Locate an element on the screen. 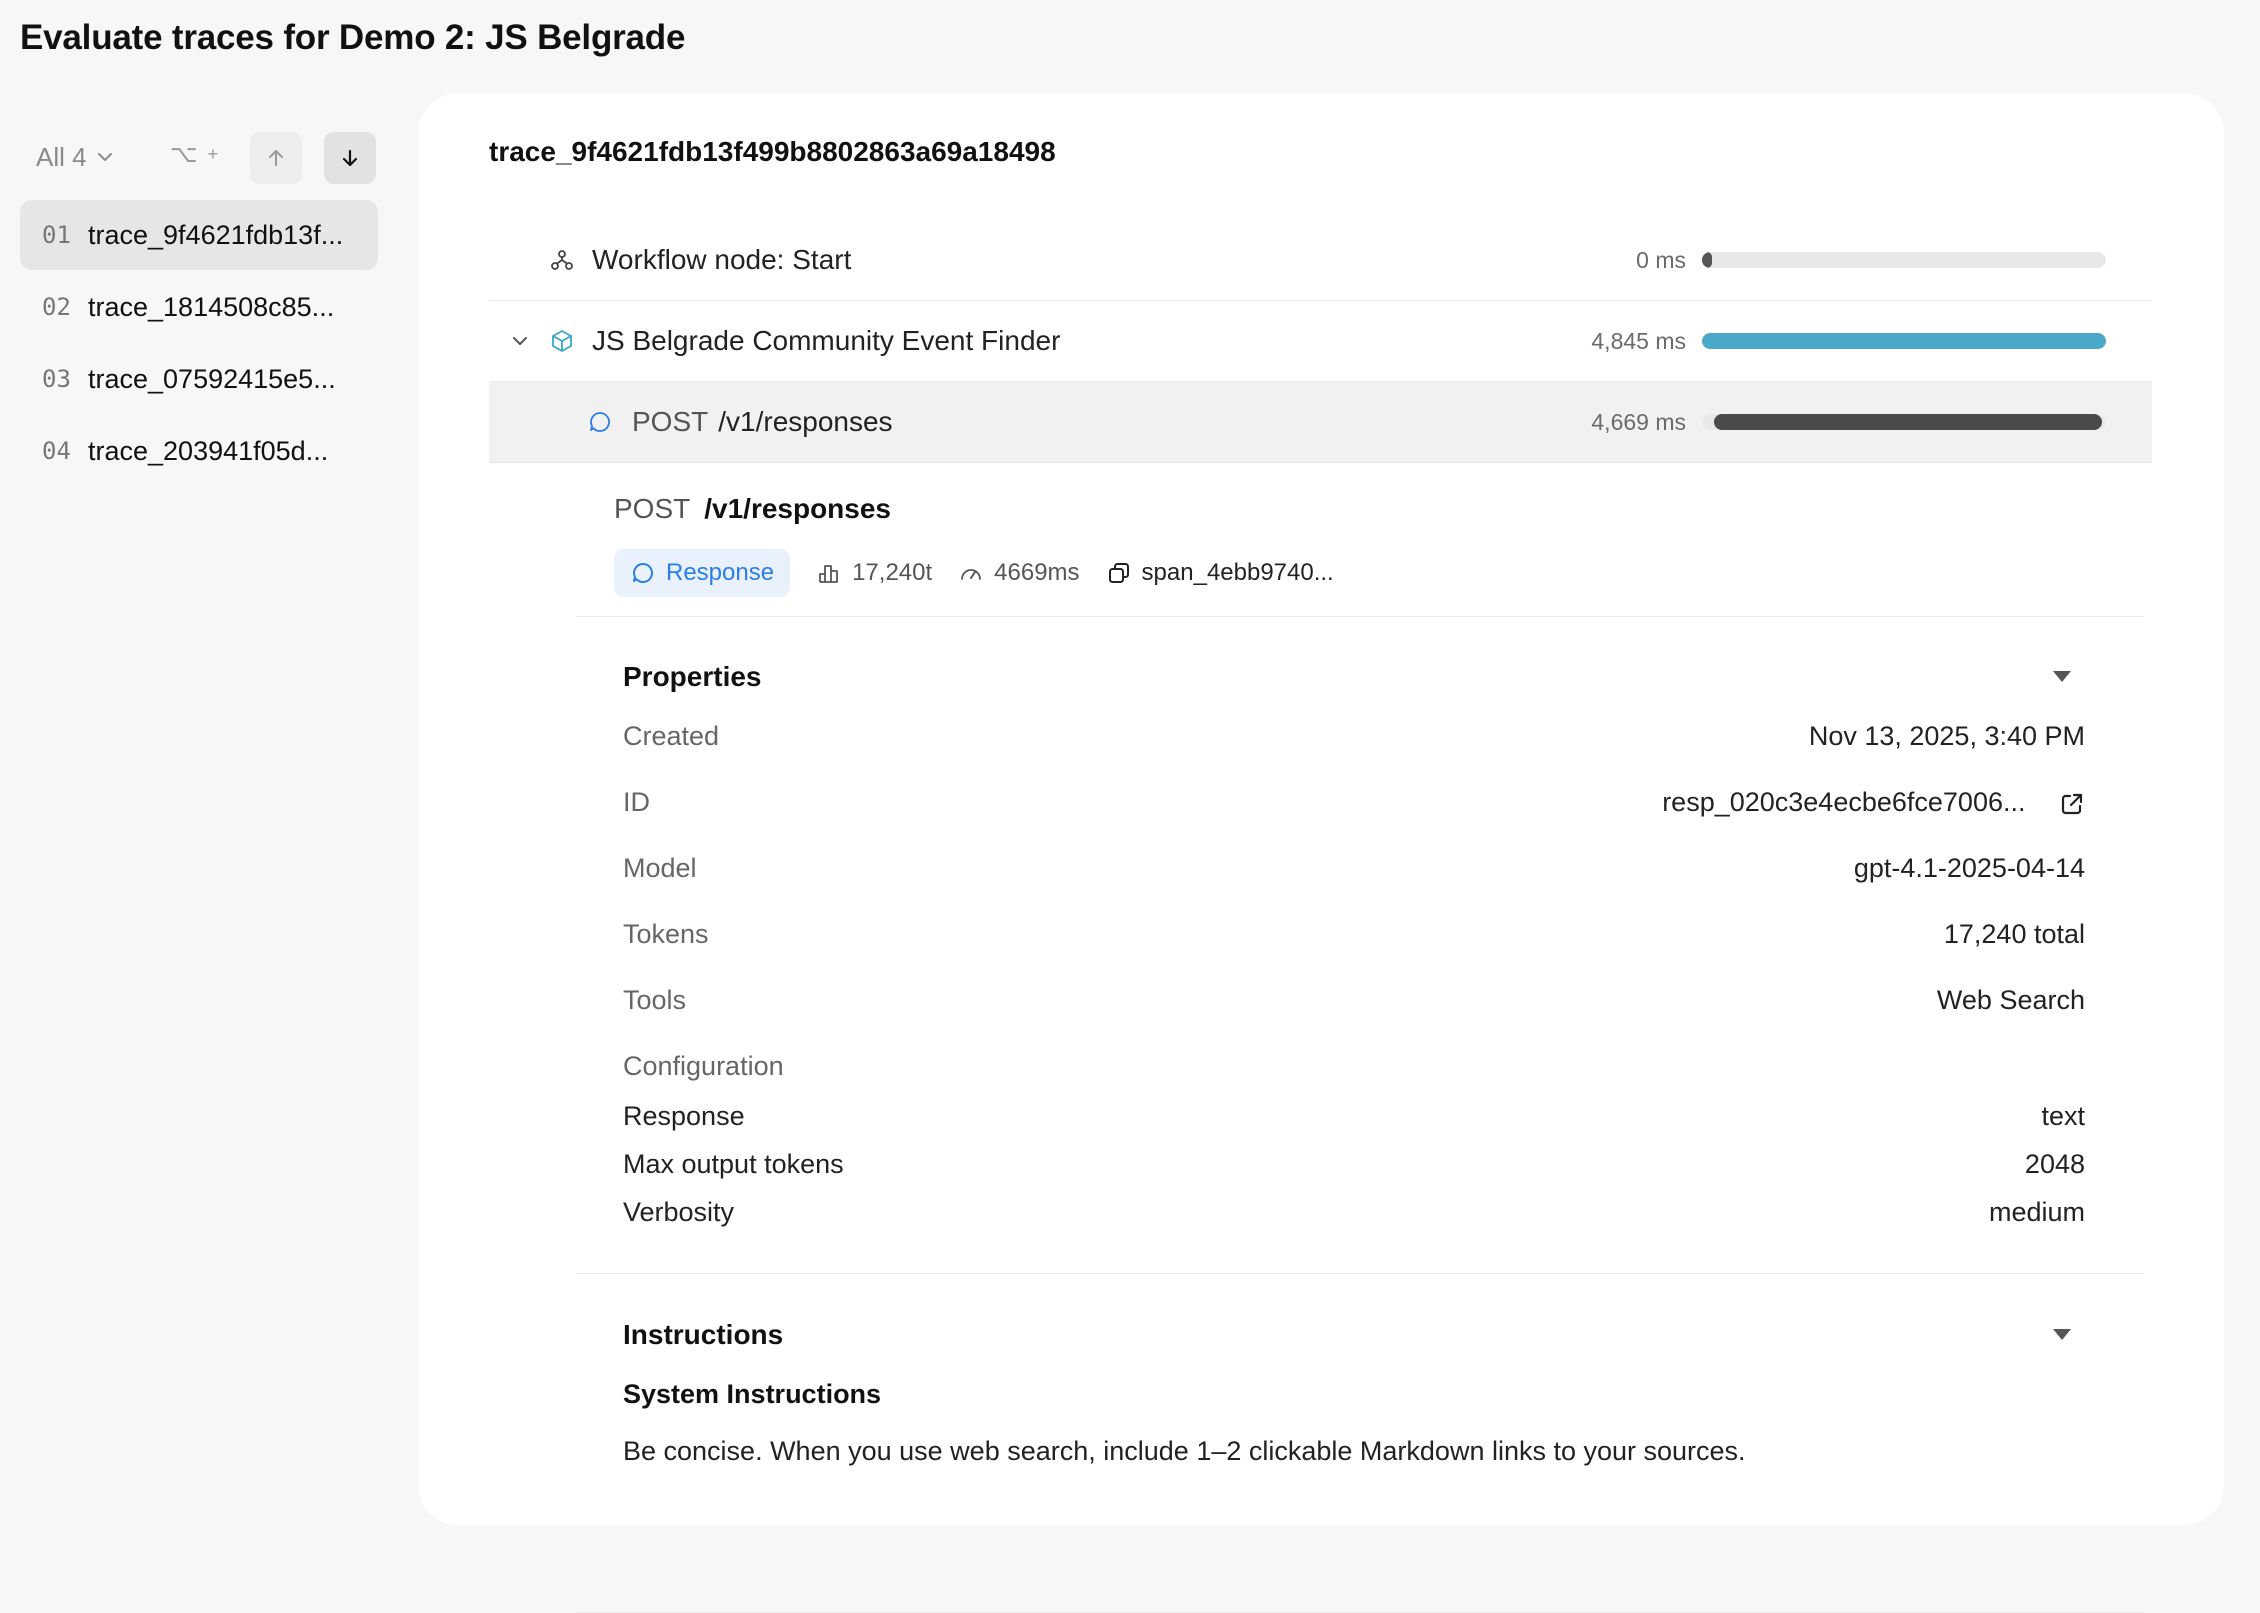 The height and width of the screenshot is (1613, 2260). speedometer-icon is located at coordinates (971, 574).